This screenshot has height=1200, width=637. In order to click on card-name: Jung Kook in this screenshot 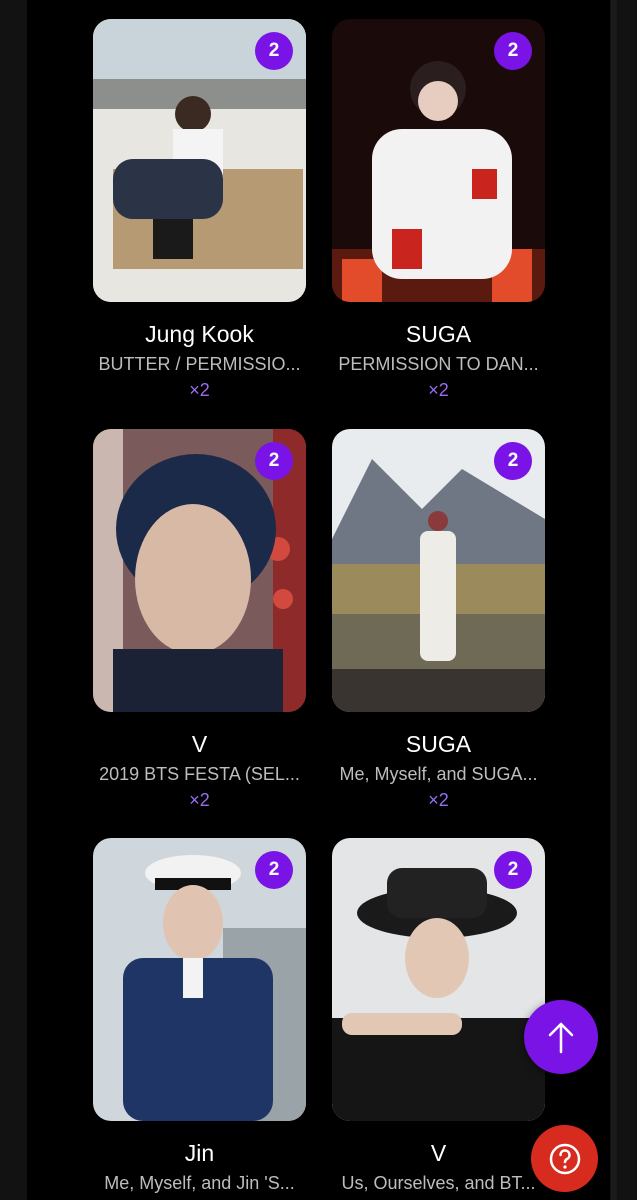, I will do `click(199, 334)`.